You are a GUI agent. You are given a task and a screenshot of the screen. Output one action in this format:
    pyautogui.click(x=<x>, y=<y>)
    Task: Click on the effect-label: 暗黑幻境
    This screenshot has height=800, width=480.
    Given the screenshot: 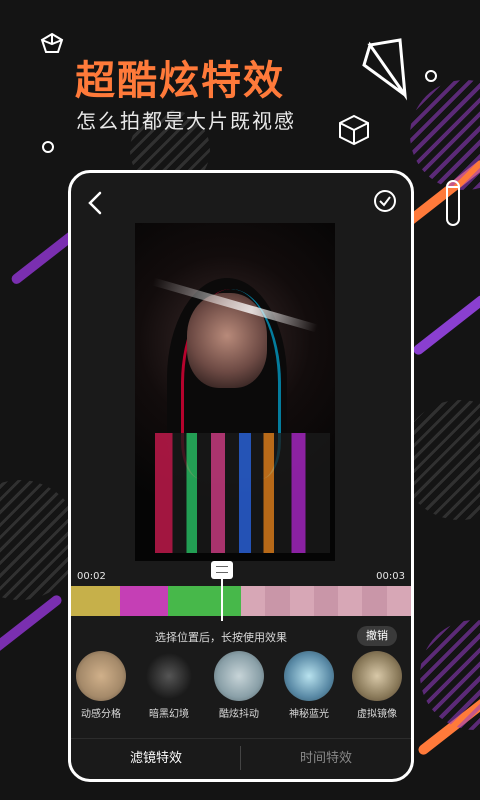 What is the action you would take?
    pyautogui.click(x=169, y=714)
    